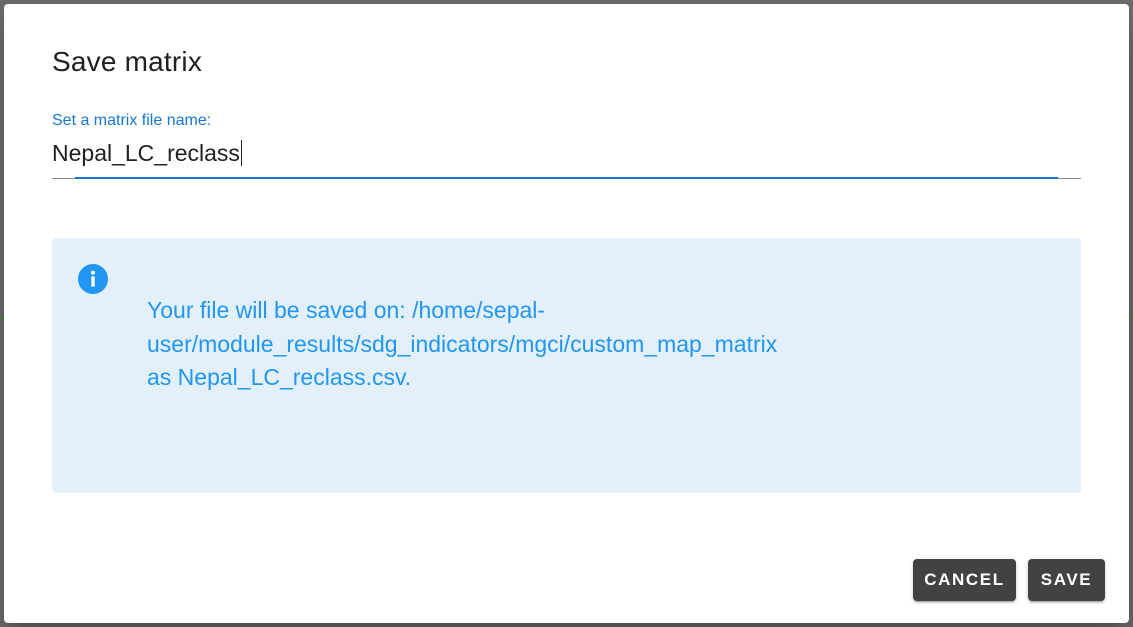  What do you see at coordinates (566, 144) in the screenshot?
I see `matrix-filename-field: Set a matrix file name: Nepal_LC_reclass` at bounding box center [566, 144].